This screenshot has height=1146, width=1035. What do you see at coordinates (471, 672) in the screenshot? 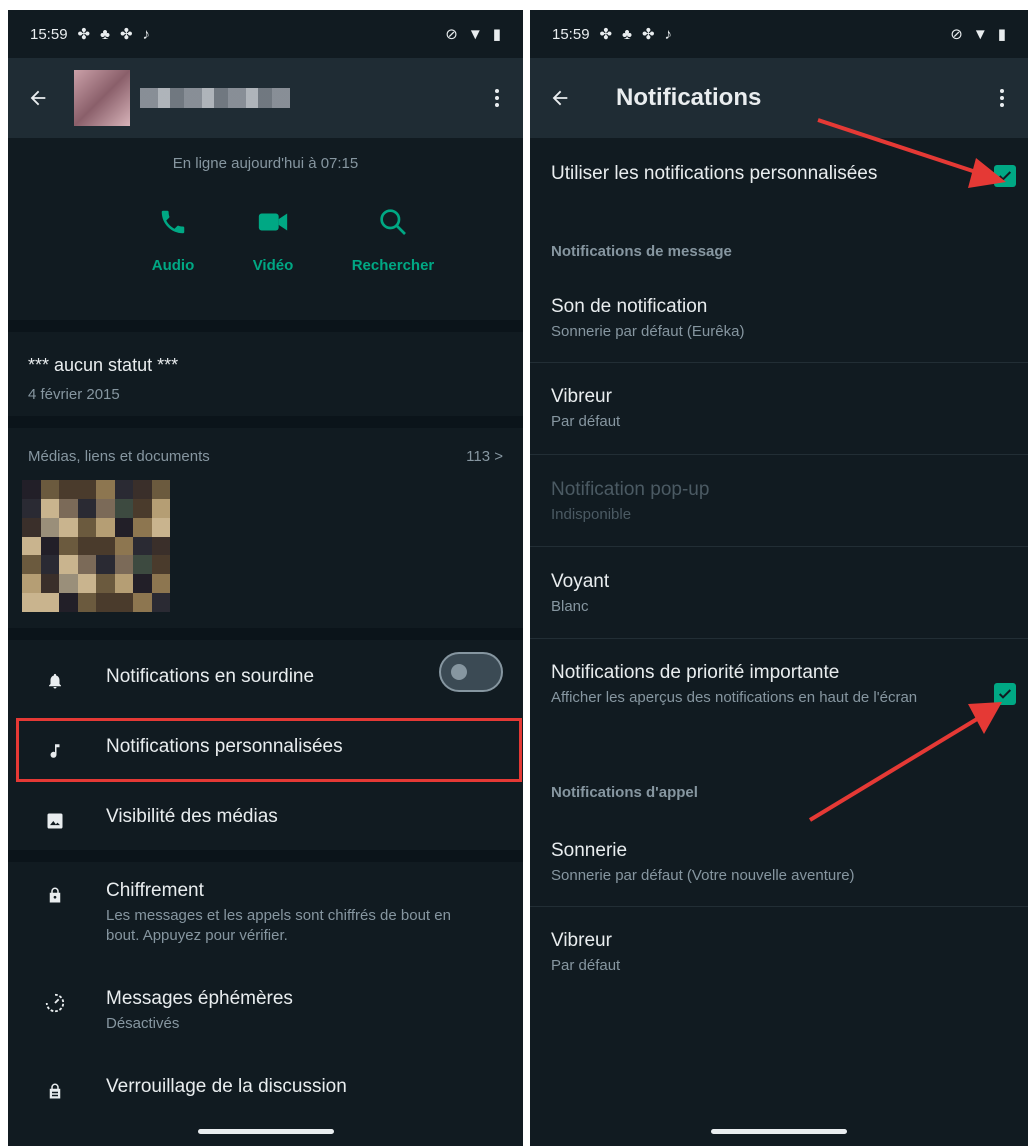
I see `mute-toggle` at bounding box center [471, 672].